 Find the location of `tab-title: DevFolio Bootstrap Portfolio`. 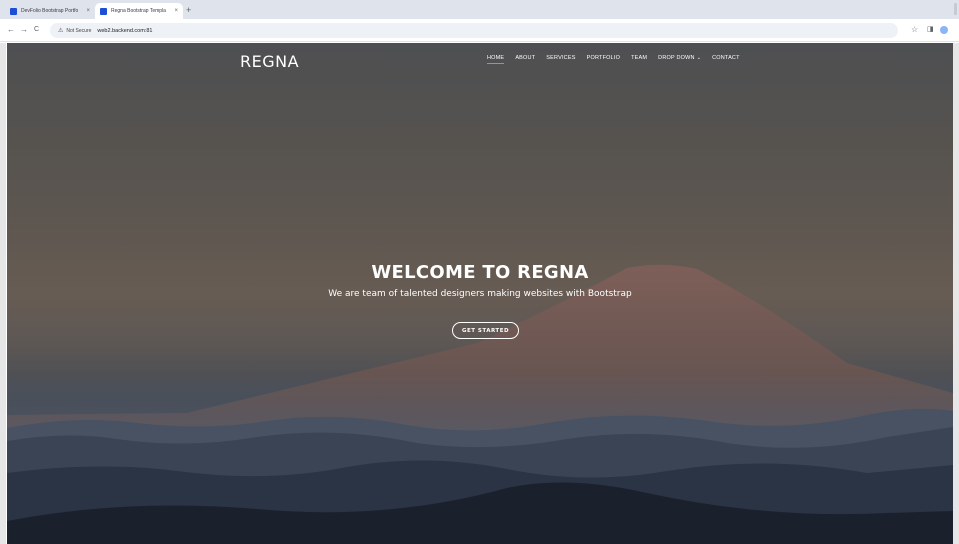

tab-title: DevFolio Bootstrap Portfolio is located at coordinates (50, 11).